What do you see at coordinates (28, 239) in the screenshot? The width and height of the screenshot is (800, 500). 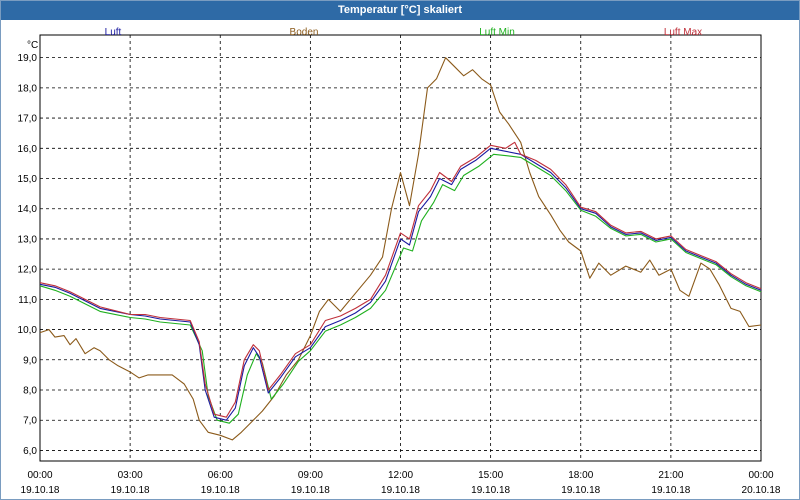 I see `y-tick-label: 13,0` at bounding box center [28, 239].